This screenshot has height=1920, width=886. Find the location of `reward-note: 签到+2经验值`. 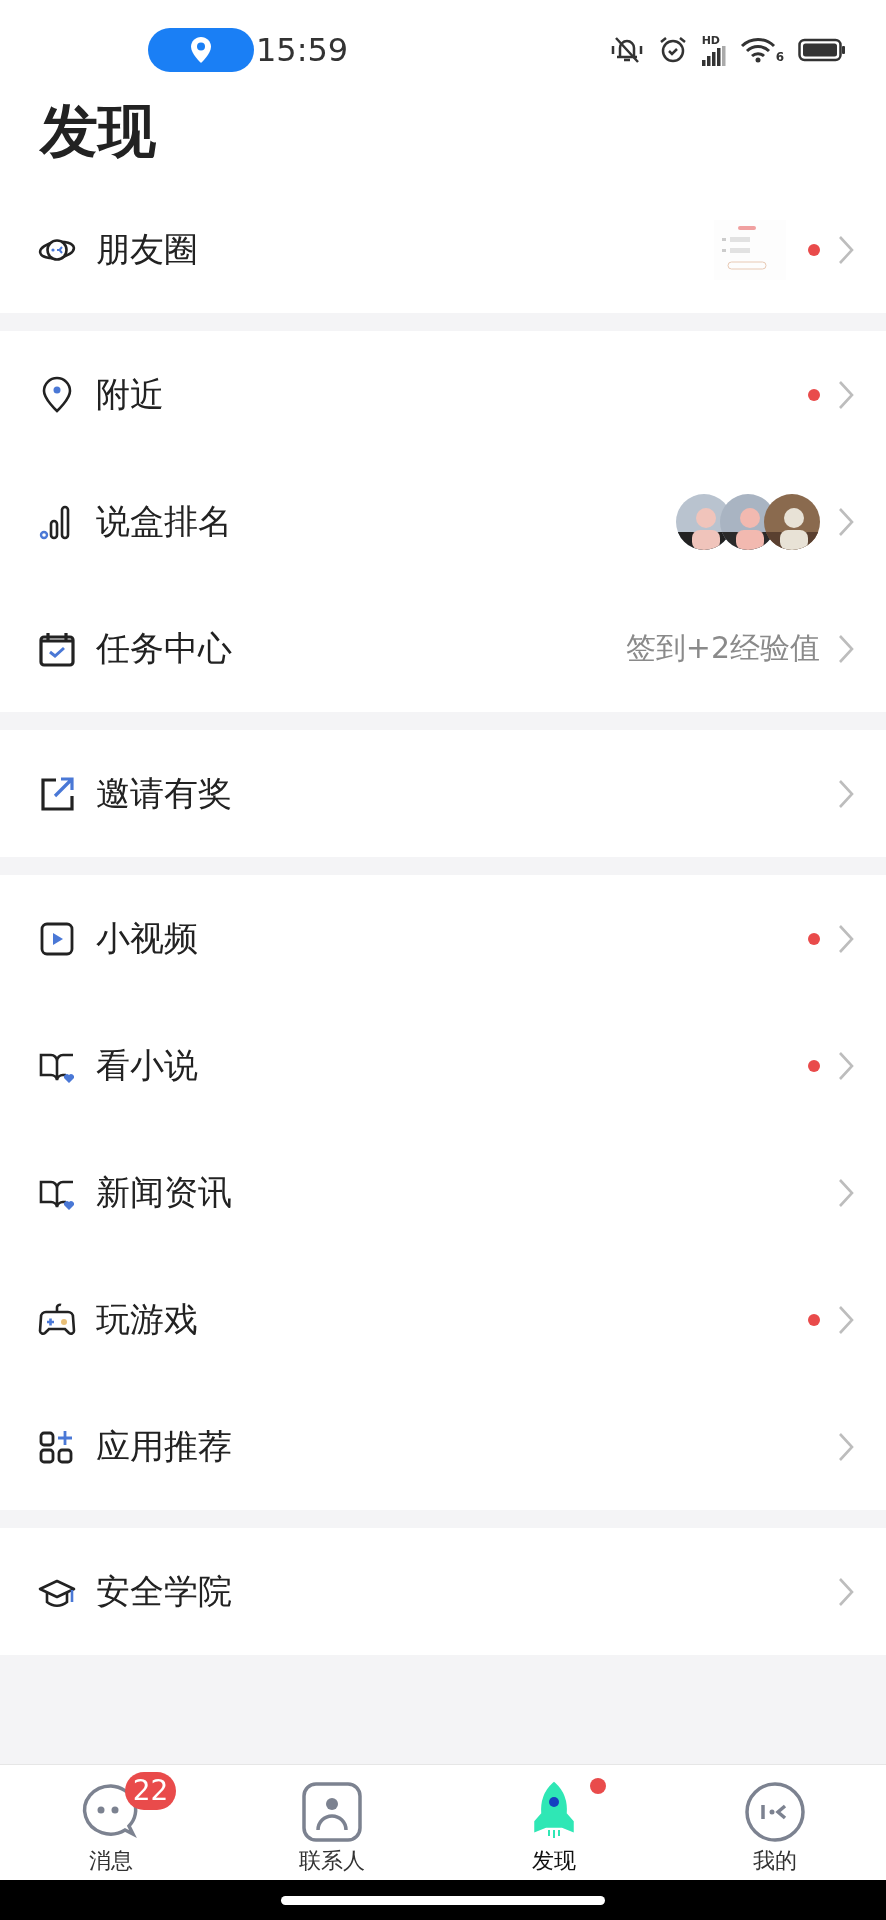

reward-note: 签到+2经验值 is located at coordinates (722, 648).